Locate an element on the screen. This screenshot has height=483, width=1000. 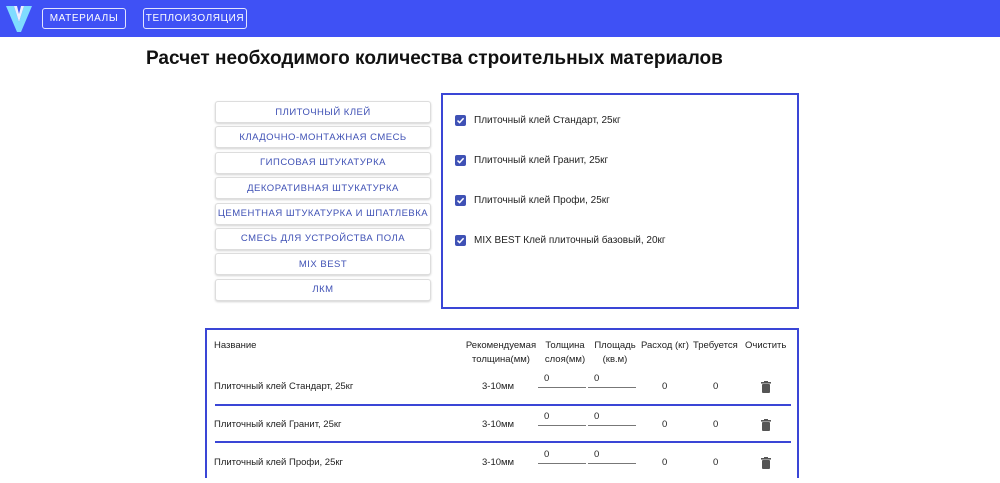
product-checkbox-item: Плиточный клей Стандарт, 25кг is located at coordinates (538, 120).